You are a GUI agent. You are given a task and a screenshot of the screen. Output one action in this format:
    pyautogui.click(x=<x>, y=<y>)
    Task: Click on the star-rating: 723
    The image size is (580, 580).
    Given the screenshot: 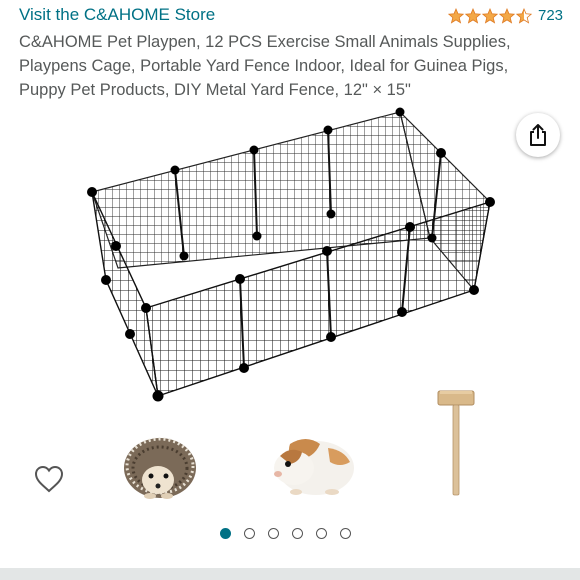 What is the action you would take?
    pyautogui.click(x=505, y=15)
    